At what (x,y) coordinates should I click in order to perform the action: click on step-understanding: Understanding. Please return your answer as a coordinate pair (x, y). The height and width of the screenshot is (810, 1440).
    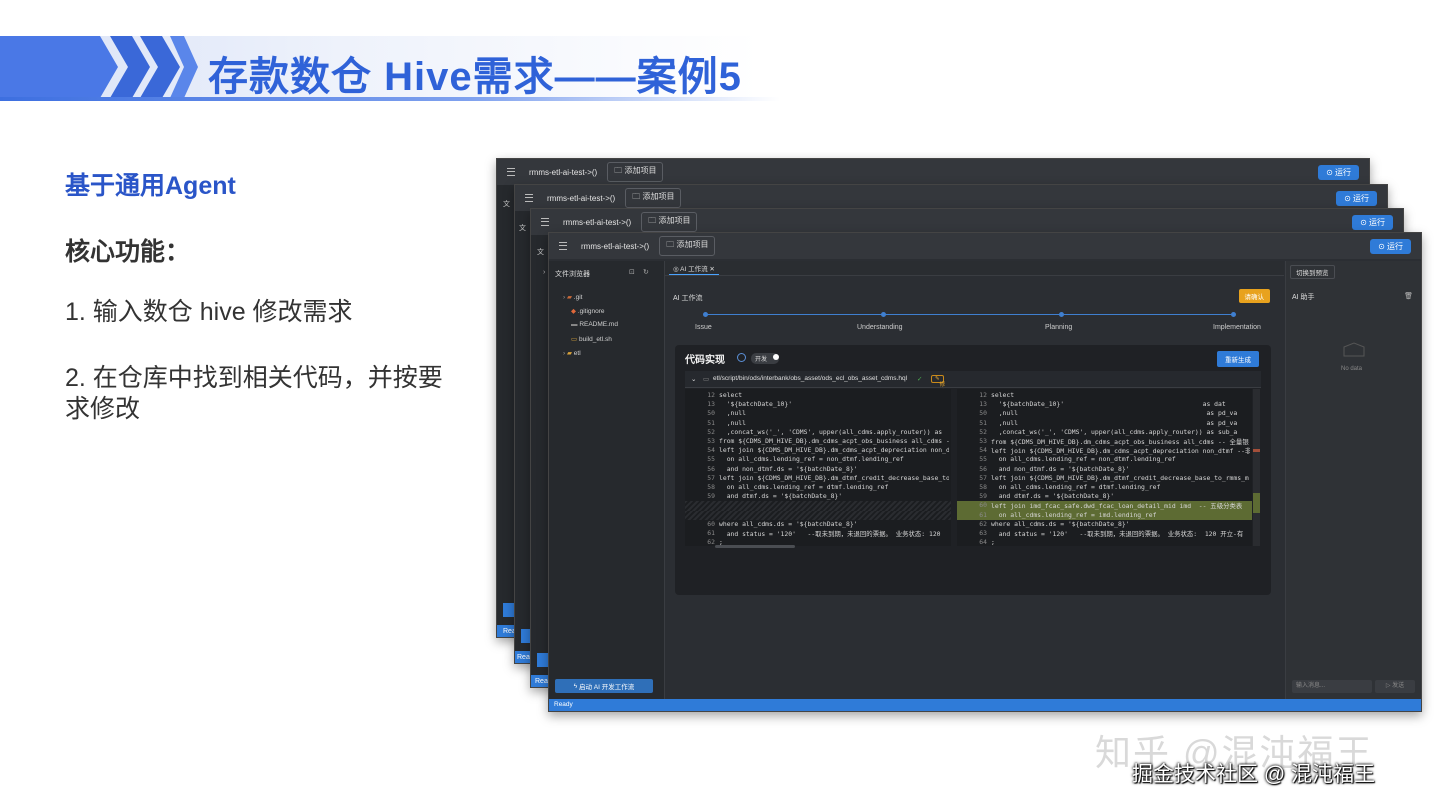
    Looking at the image, I should click on (880, 327).